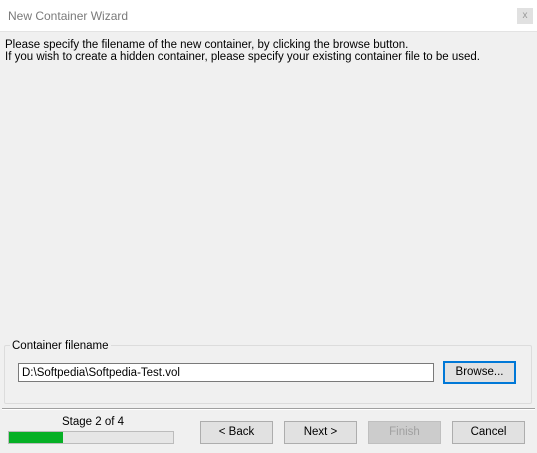 The height and width of the screenshot is (453, 537). What do you see at coordinates (226, 372) in the screenshot?
I see `container-filename-input` at bounding box center [226, 372].